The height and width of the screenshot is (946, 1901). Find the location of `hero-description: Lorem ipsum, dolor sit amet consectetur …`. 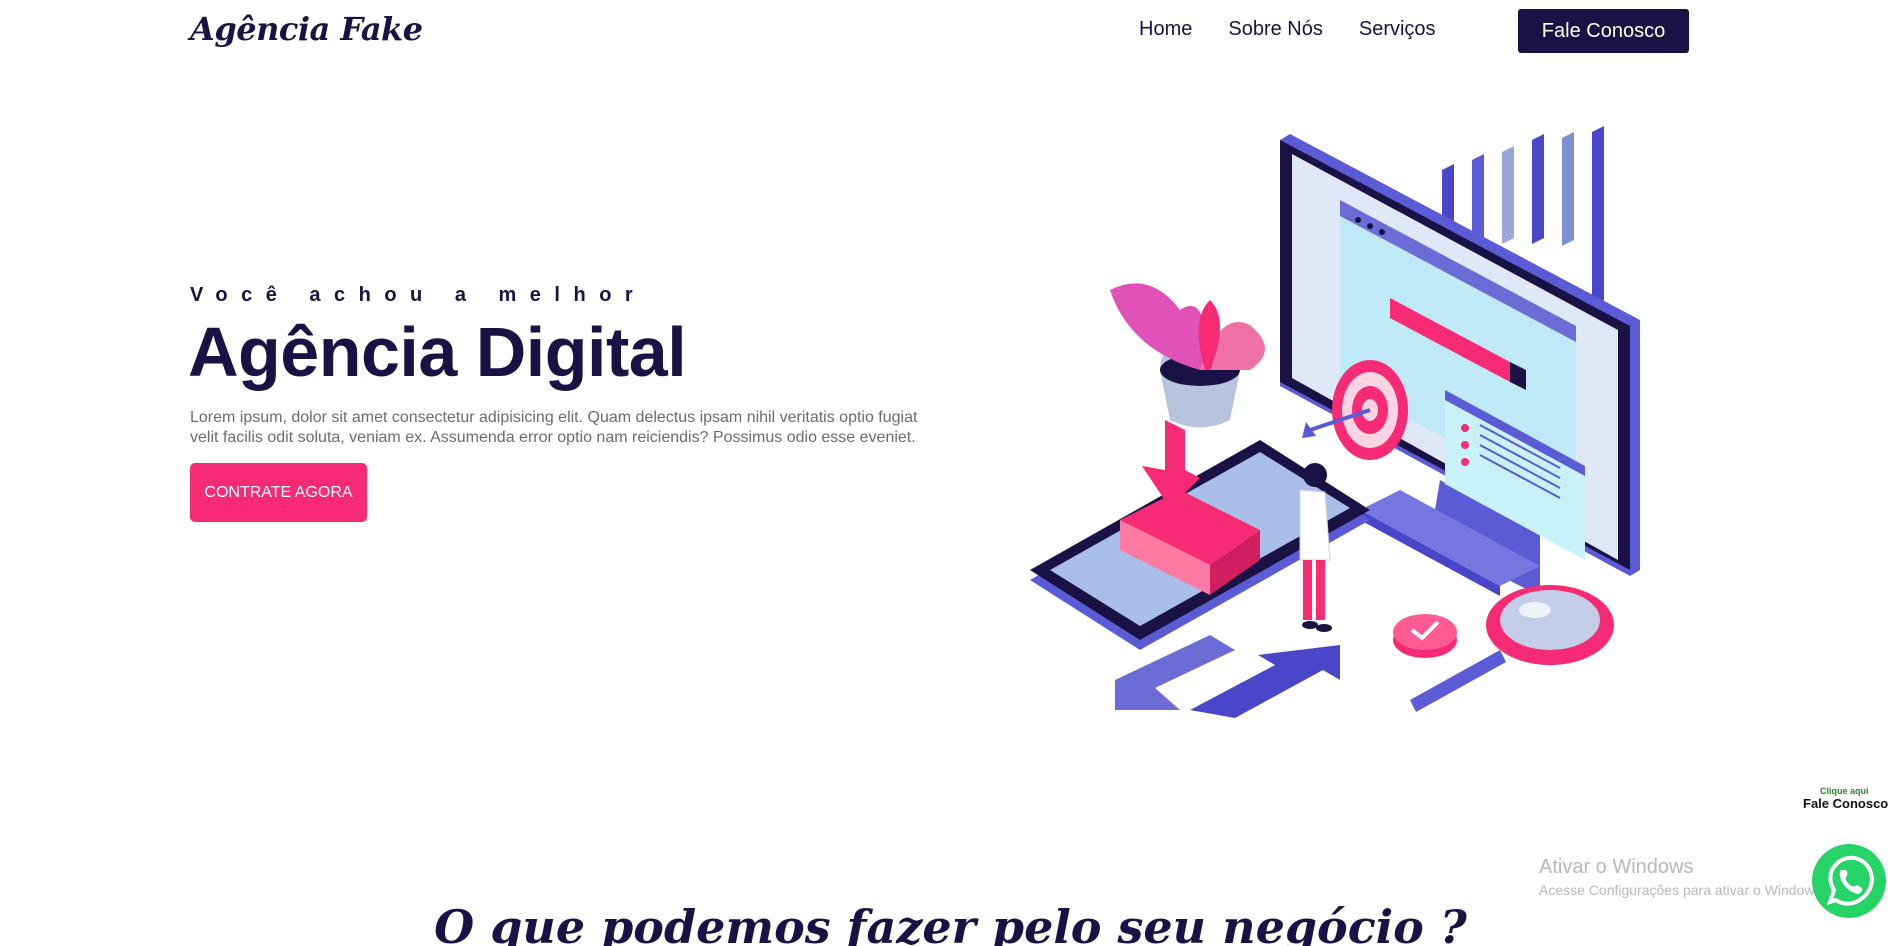

hero-description: Lorem ipsum, dolor sit amet consectetur … is located at coordinates (554, 427).